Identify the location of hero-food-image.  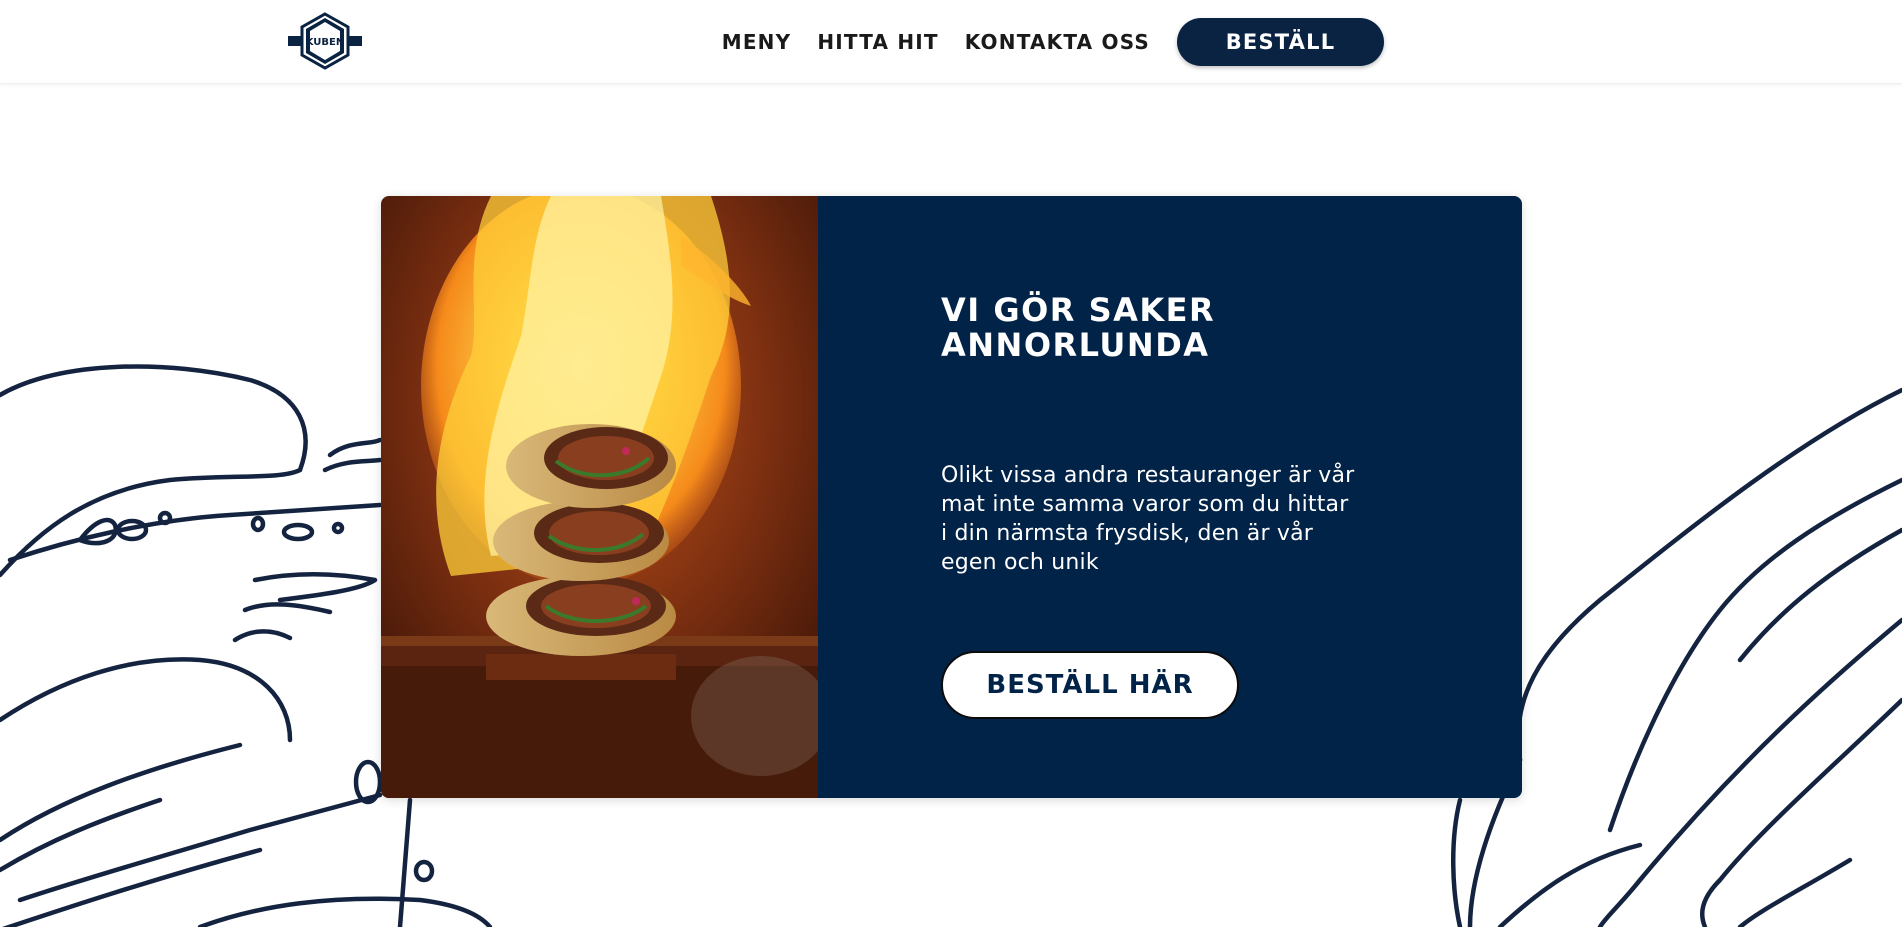
(599, 497).